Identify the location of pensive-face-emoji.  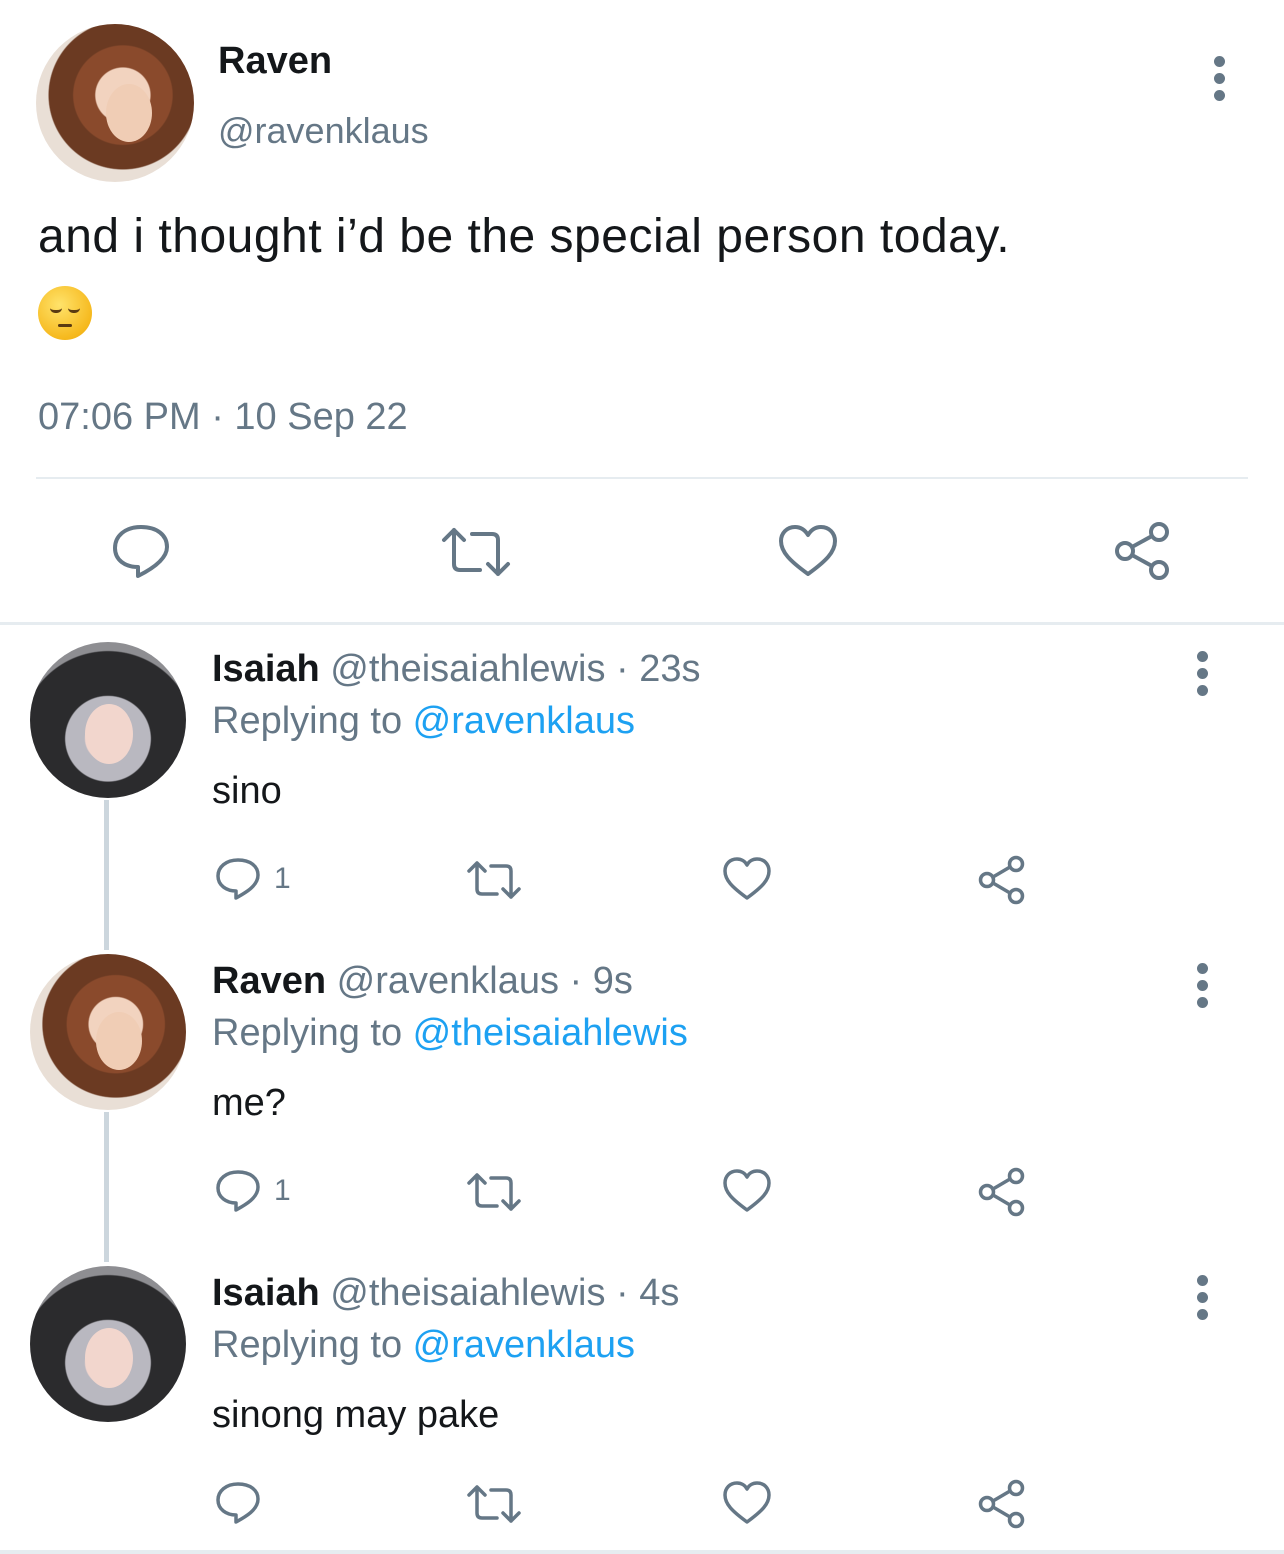
(65, 313).